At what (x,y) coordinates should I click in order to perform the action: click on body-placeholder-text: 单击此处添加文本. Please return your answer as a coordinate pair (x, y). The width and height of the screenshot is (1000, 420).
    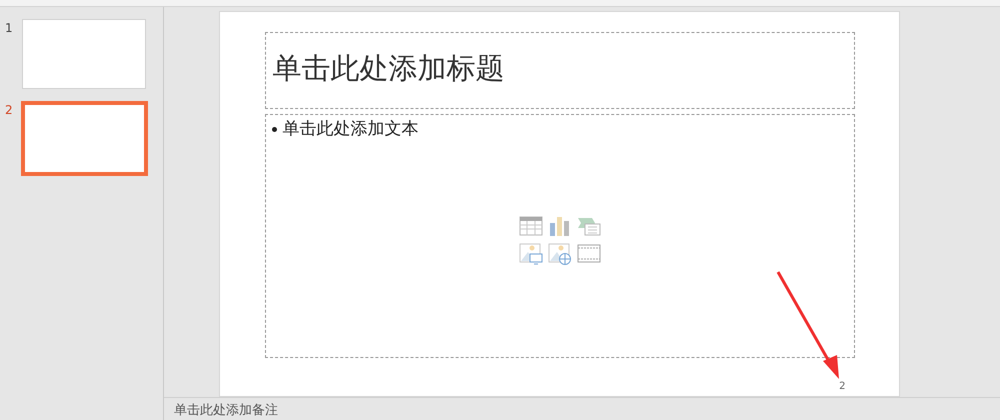
    Looking at the image, I should click on (350, 129).